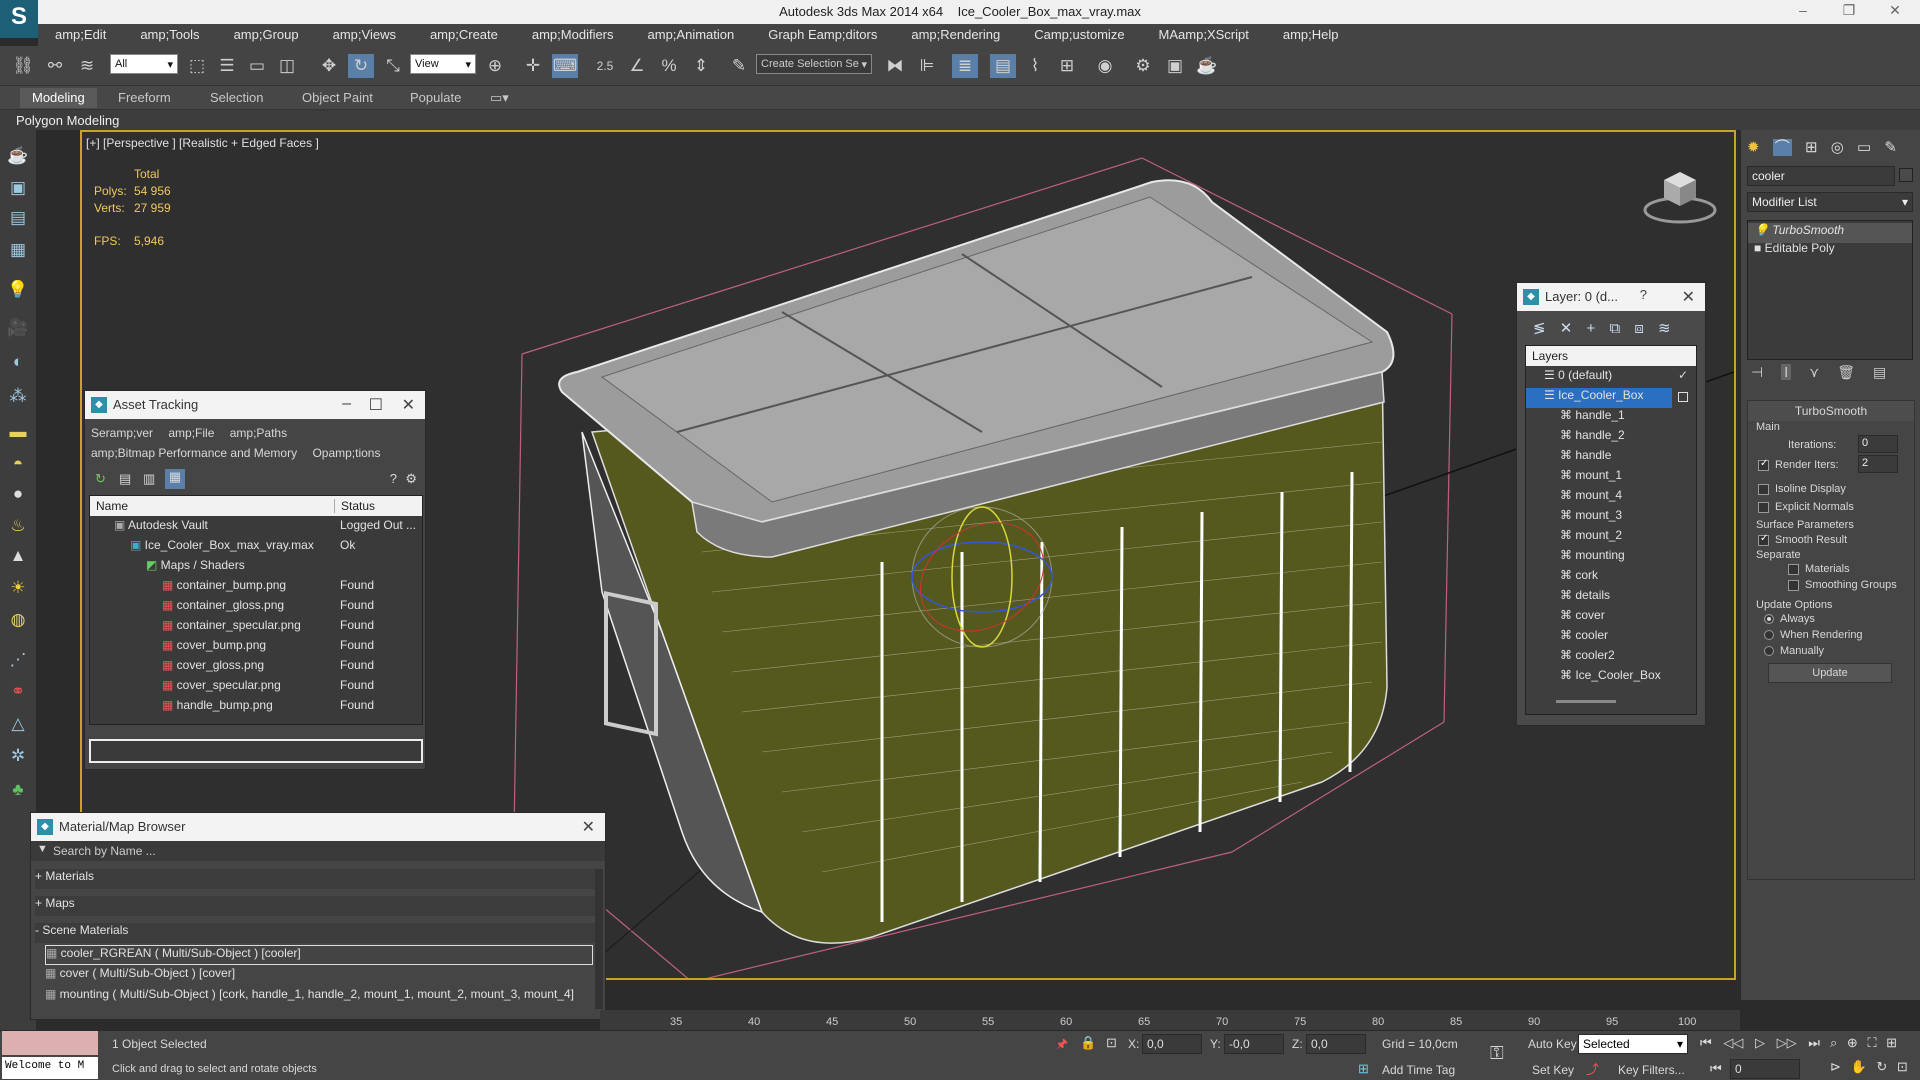  I want to click on ribbon-toggle-icon: ▤, so click(1003, 66).